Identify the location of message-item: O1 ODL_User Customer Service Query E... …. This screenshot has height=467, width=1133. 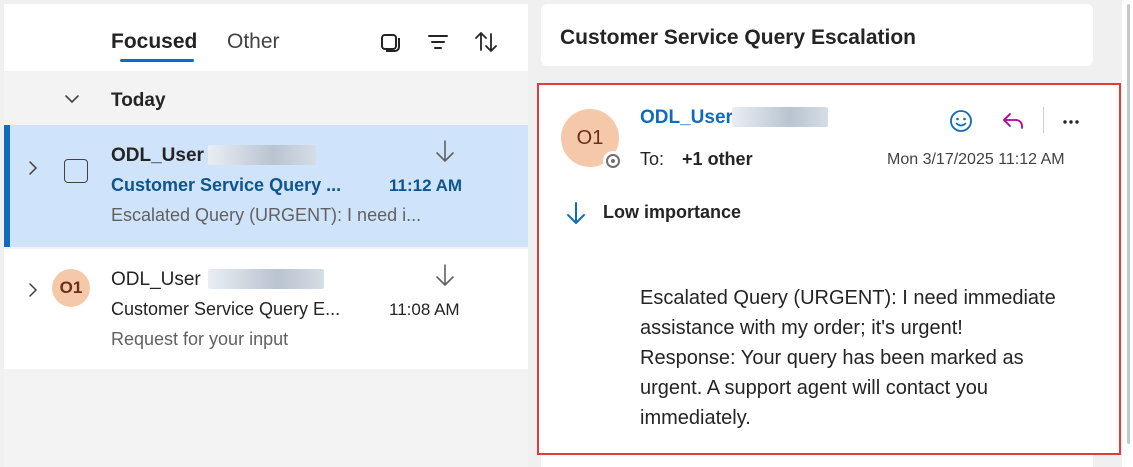
(266, 309).